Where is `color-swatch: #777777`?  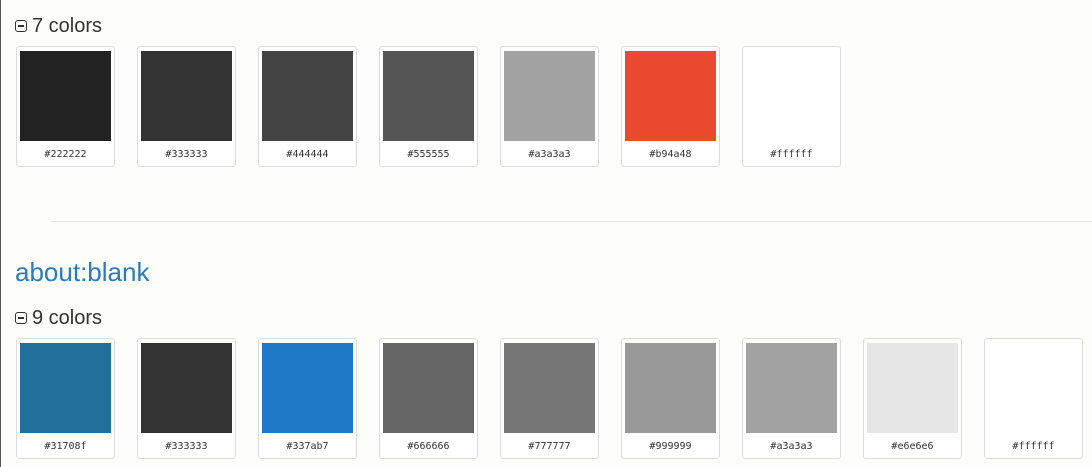
color-swatch: #777777 is located at coordinates (549, 398).